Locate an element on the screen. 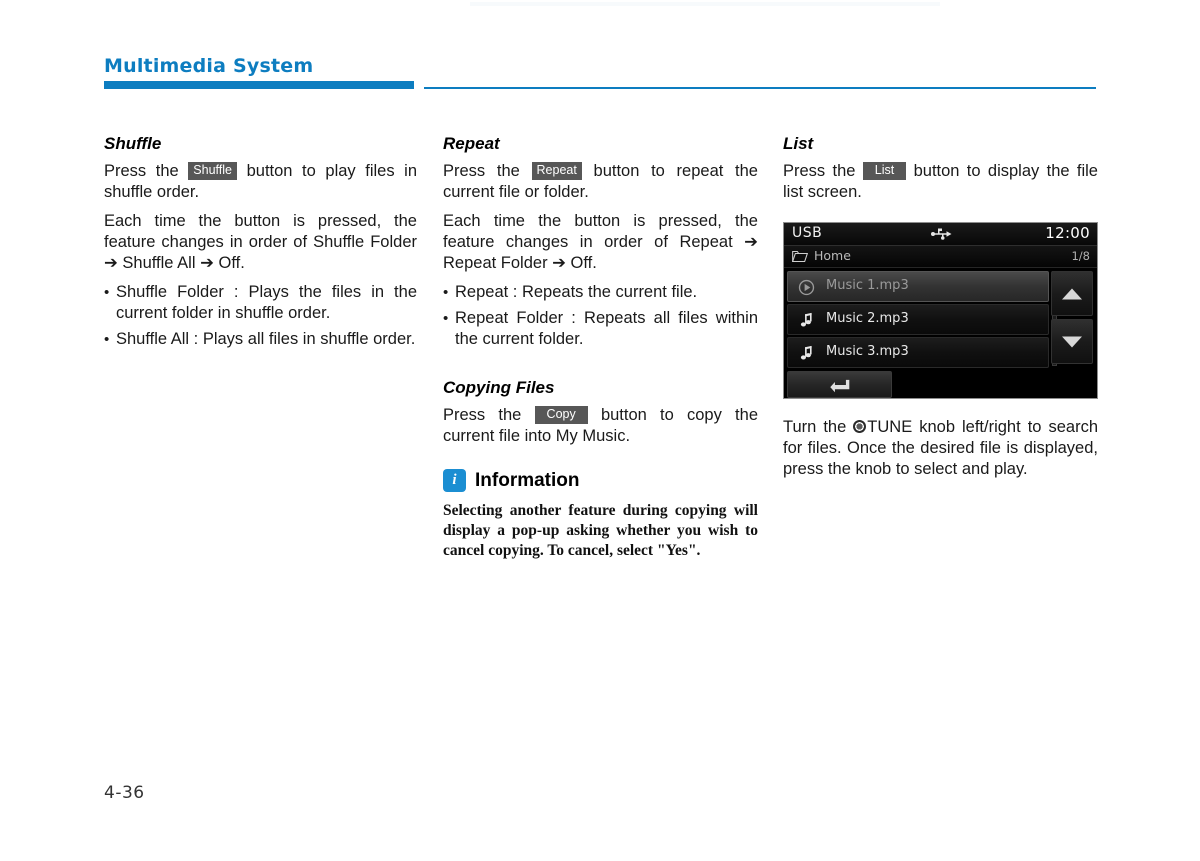  folder-icon is located at coordinates (800, 256).